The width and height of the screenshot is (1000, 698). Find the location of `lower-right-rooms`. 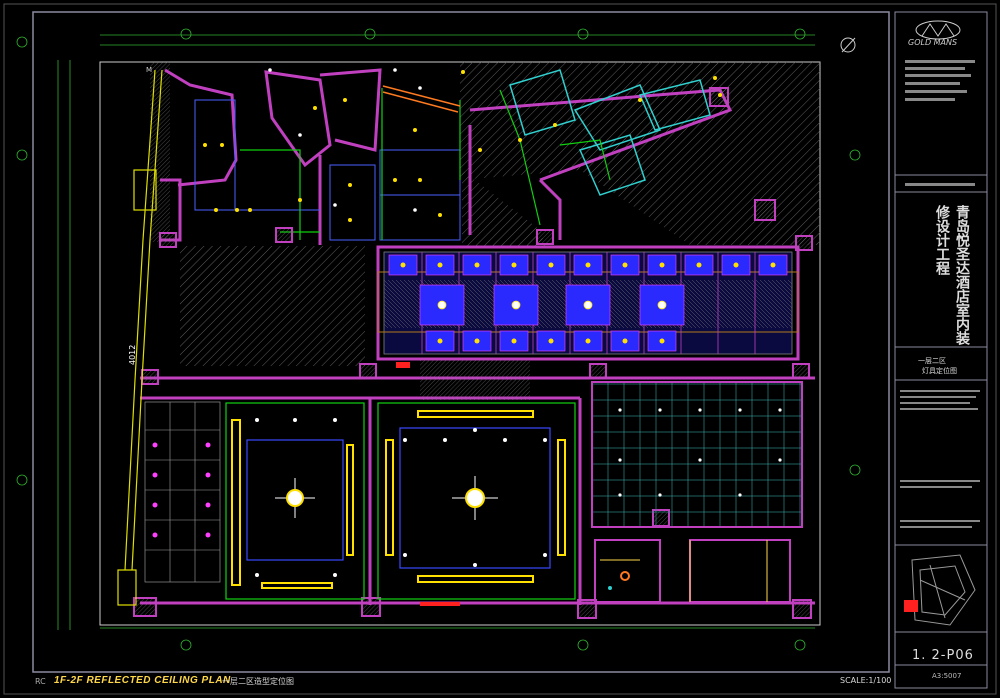

lower-right-rooms is located at coordinates (692, 571).